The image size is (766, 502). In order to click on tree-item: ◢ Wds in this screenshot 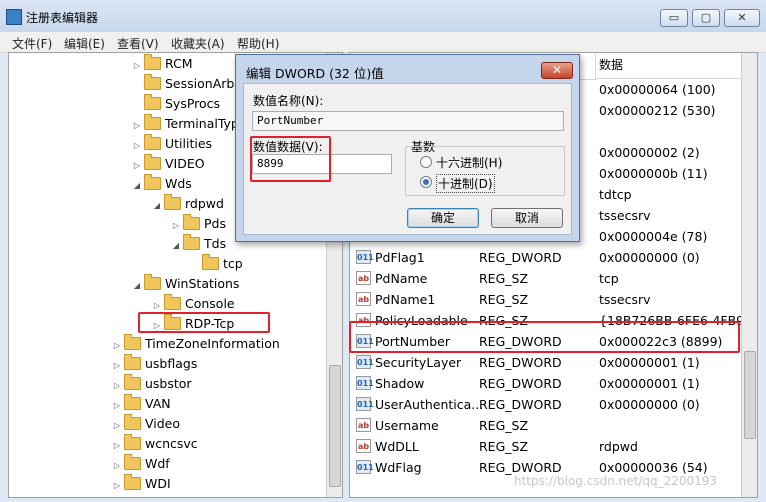, I will do `click(162, 184)`.